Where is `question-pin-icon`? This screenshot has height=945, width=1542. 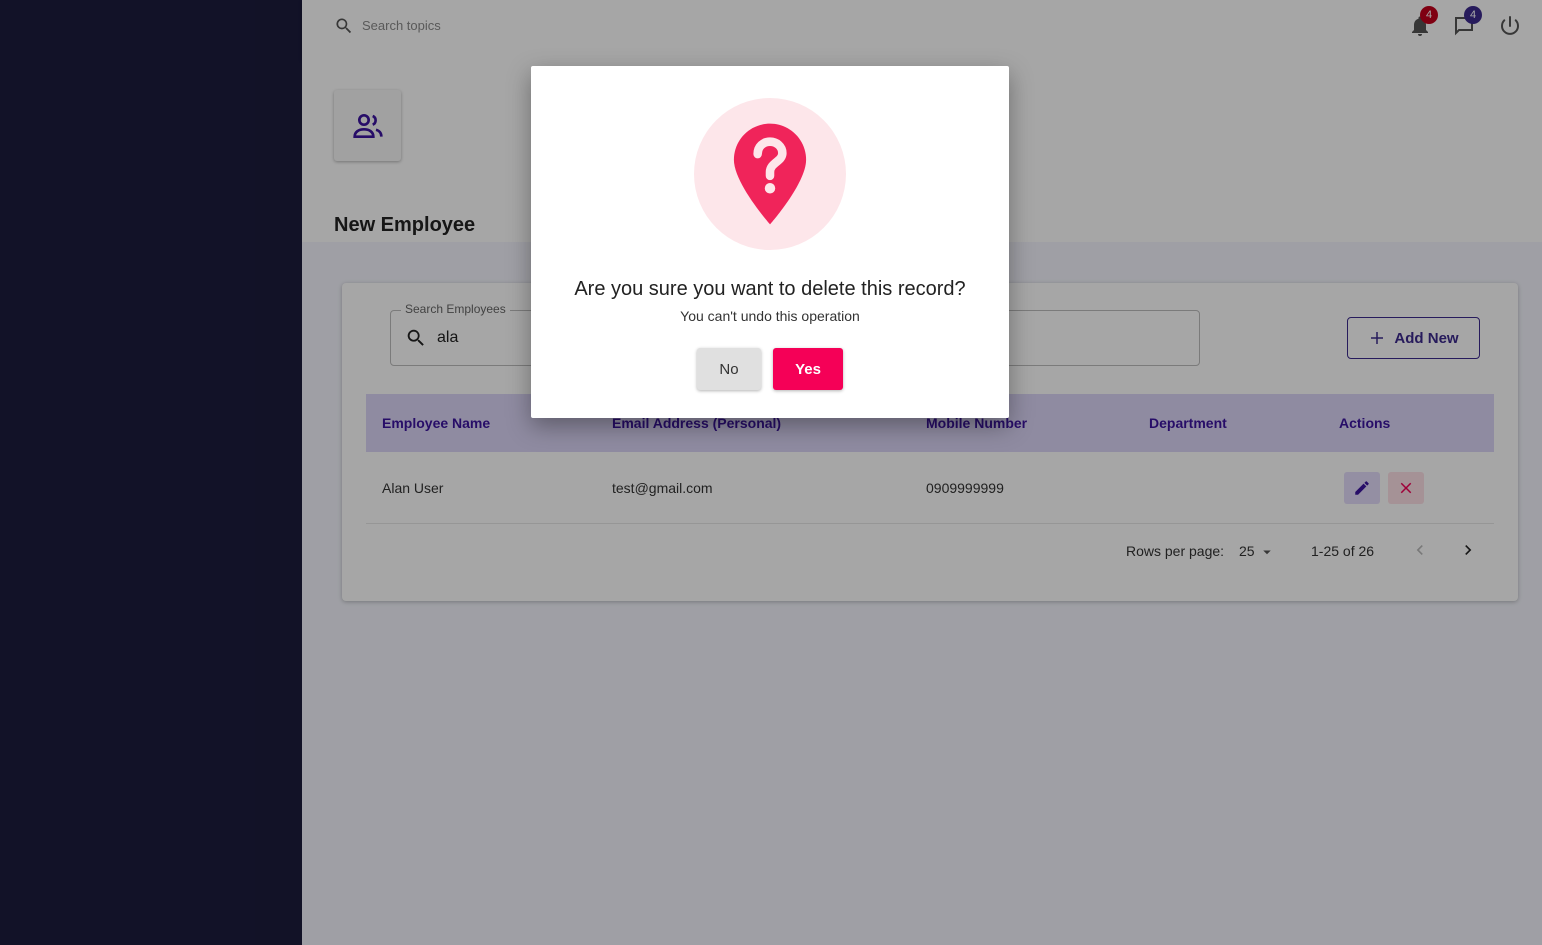
question-pin-icon is located at coordinates (770, 174).